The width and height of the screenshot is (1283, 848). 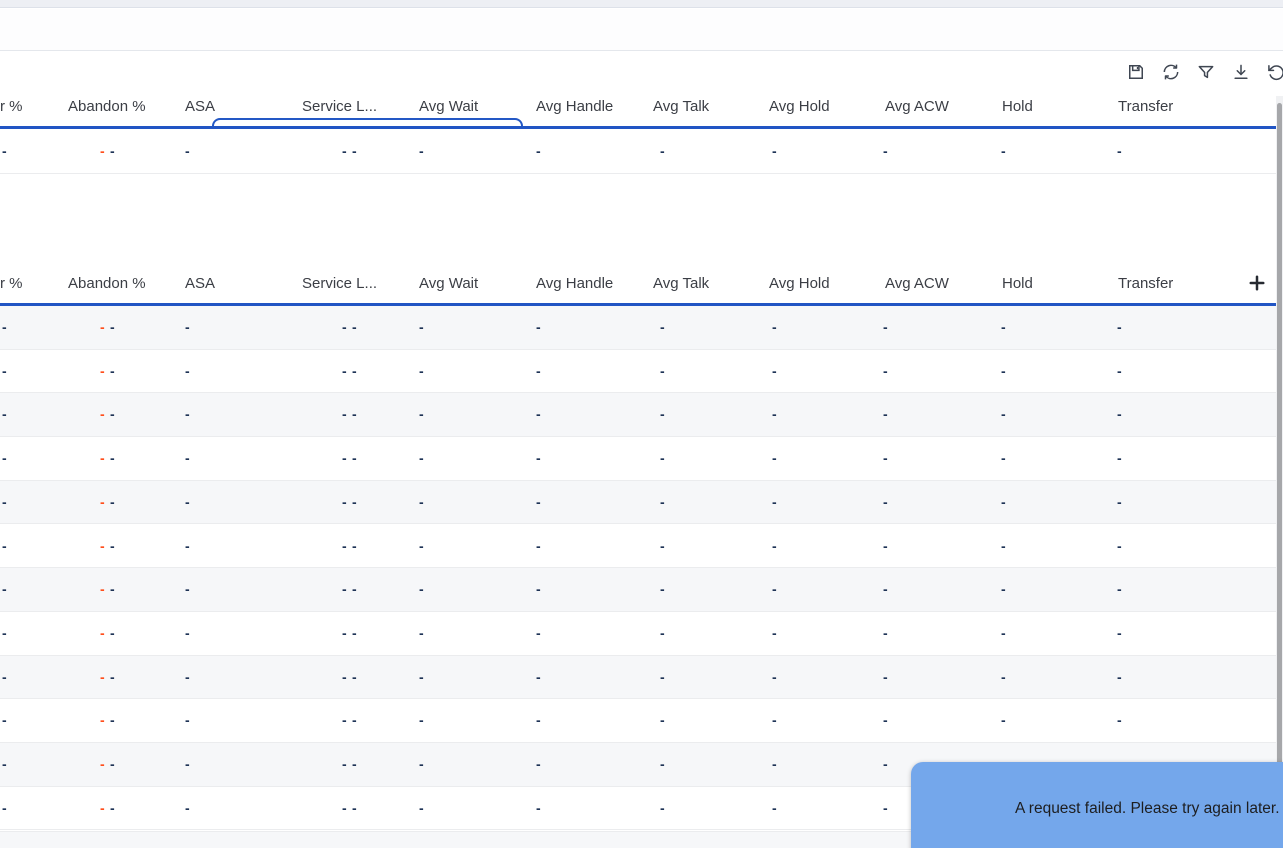 I want to click on date-range-nav: January 1, 2023 - December 29, 2023, so click(x=641, y=103).